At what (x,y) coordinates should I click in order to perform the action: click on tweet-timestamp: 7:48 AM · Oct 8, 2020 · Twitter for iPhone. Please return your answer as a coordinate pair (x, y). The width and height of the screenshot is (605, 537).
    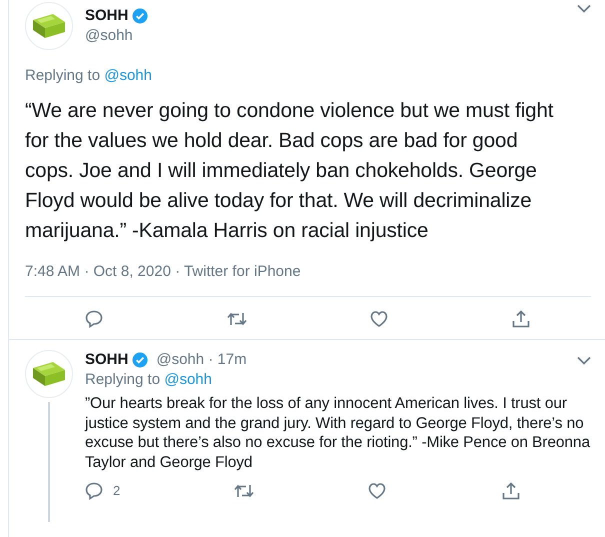
    Looking at the image, I should click on (163, 272).